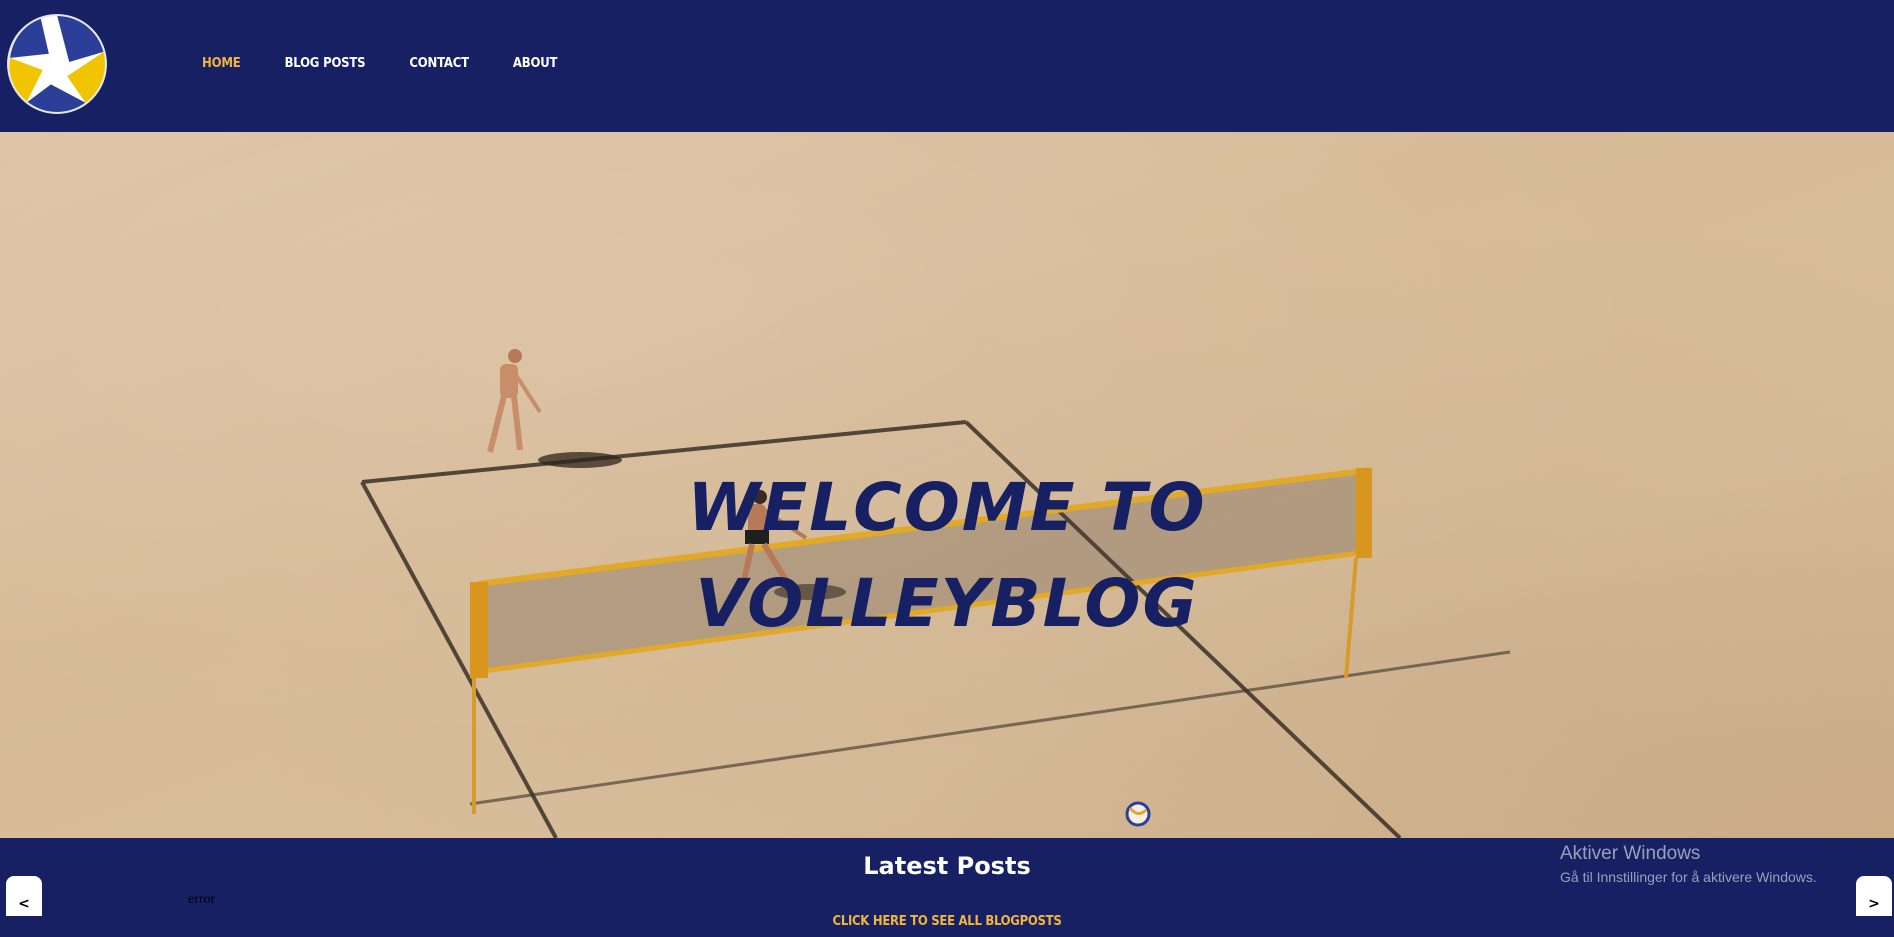 This screenshot has height=937, width=1894. Describe the element at coordinates (401, 63) in the screenshot. I see `main-nav: HOME BLOG POSTS CONTACT ABOUT` at that location.